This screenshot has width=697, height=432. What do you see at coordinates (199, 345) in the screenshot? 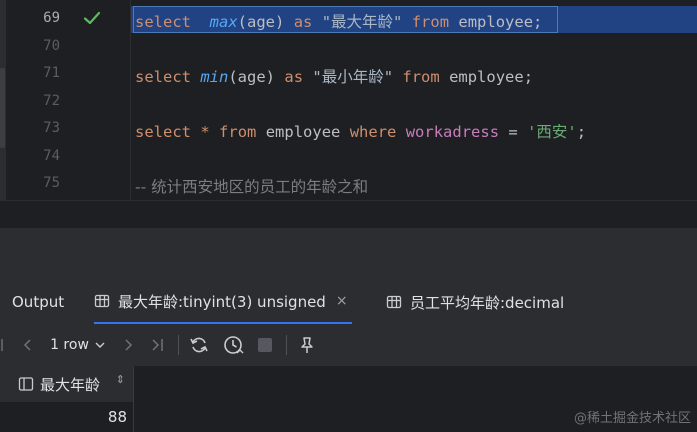
I see `refresh-icon` at bounding box center [199, 345].